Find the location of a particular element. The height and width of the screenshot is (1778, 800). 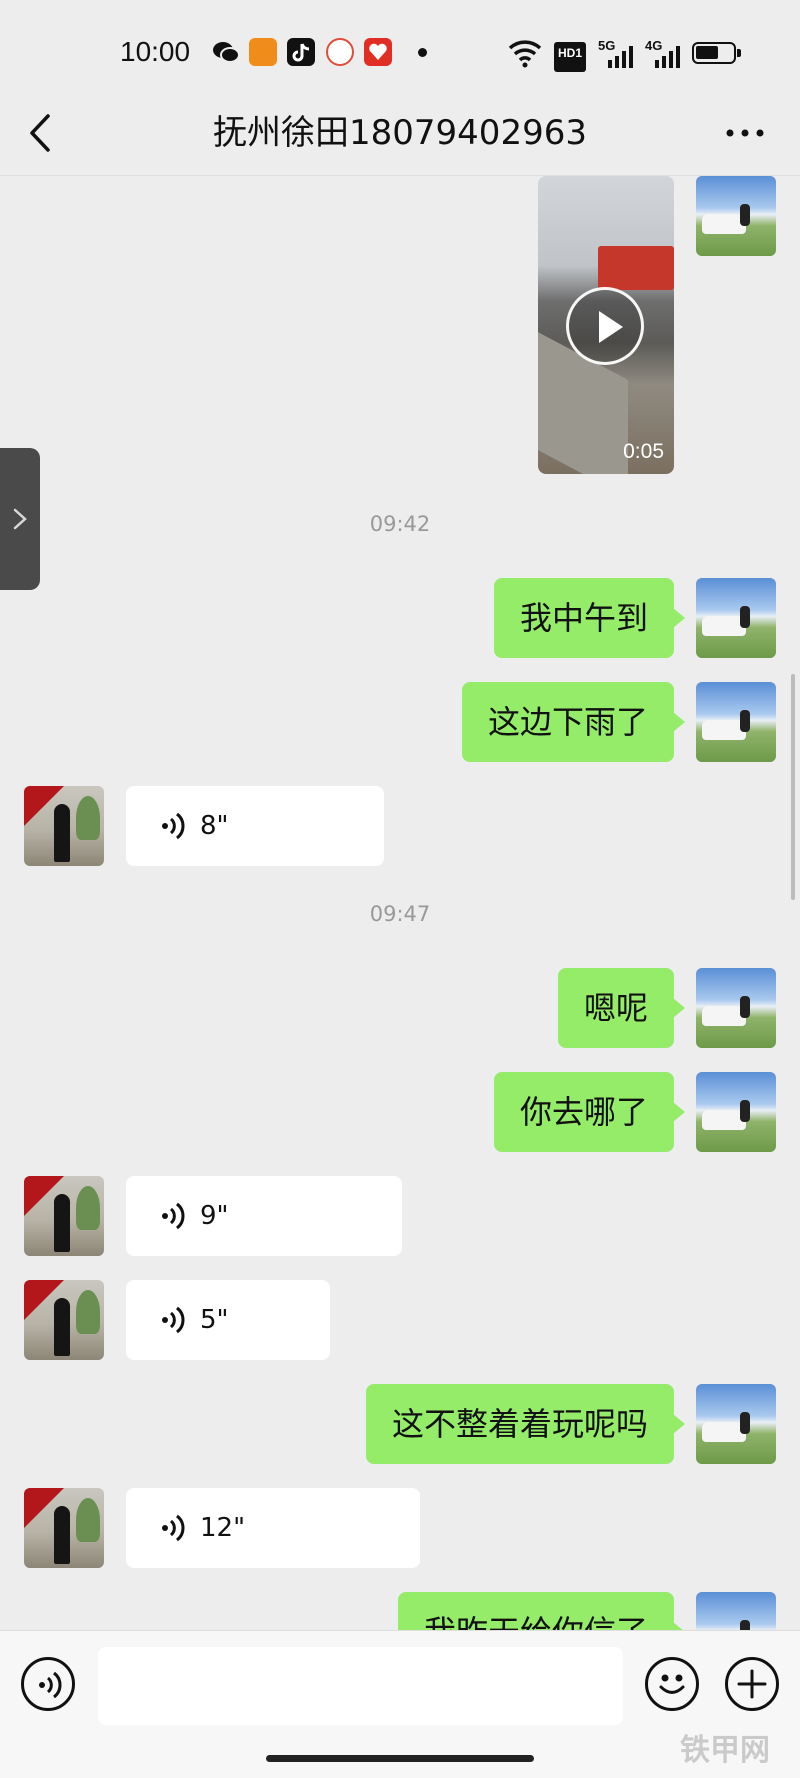

play-icon is located at coordinates (605, 326).